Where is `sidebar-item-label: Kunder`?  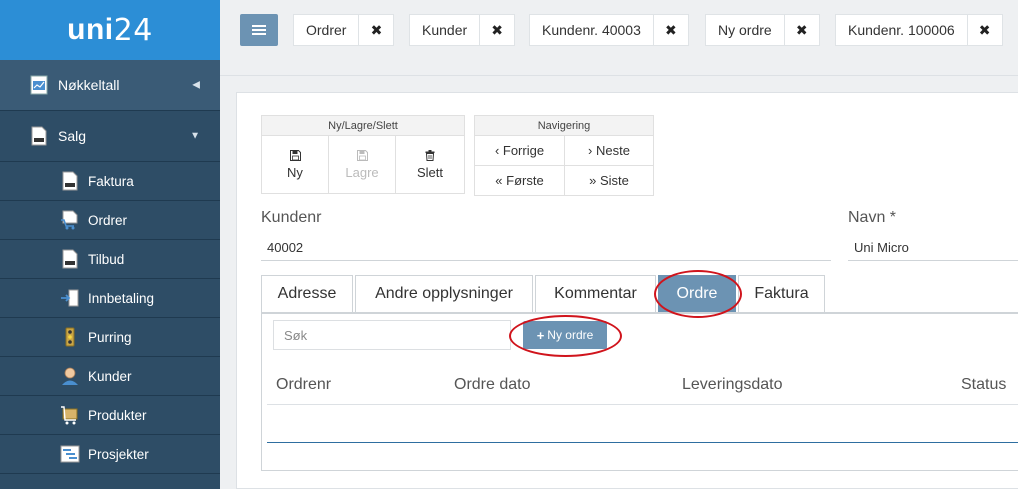
sidebar-item-label: Kunder is located at coordinates (110, 376).